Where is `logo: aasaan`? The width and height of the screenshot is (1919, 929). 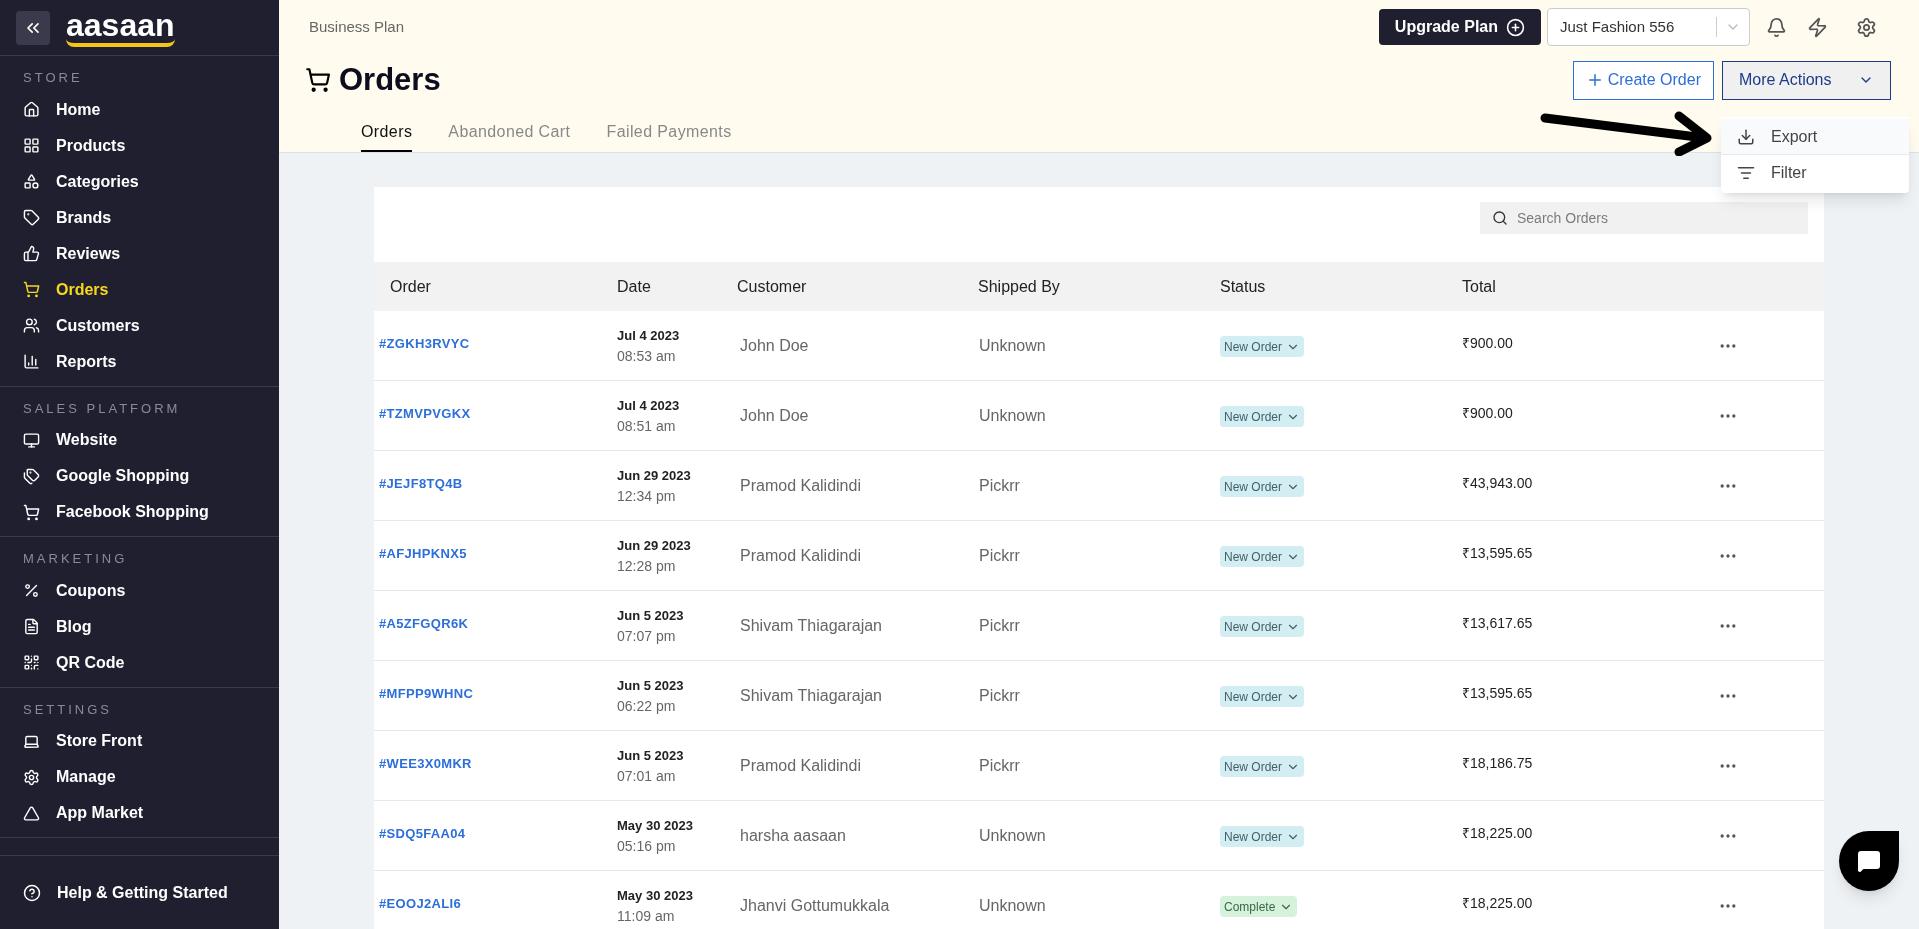
logo: aasaan is located at coordinates (120, 27).